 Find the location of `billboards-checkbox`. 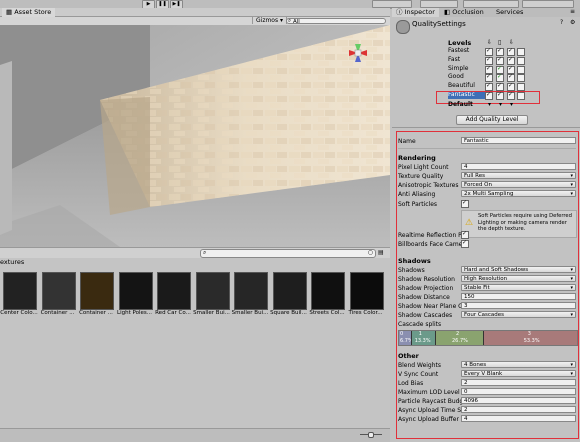

billboards-checkbox is located at coordinates (465, 243).